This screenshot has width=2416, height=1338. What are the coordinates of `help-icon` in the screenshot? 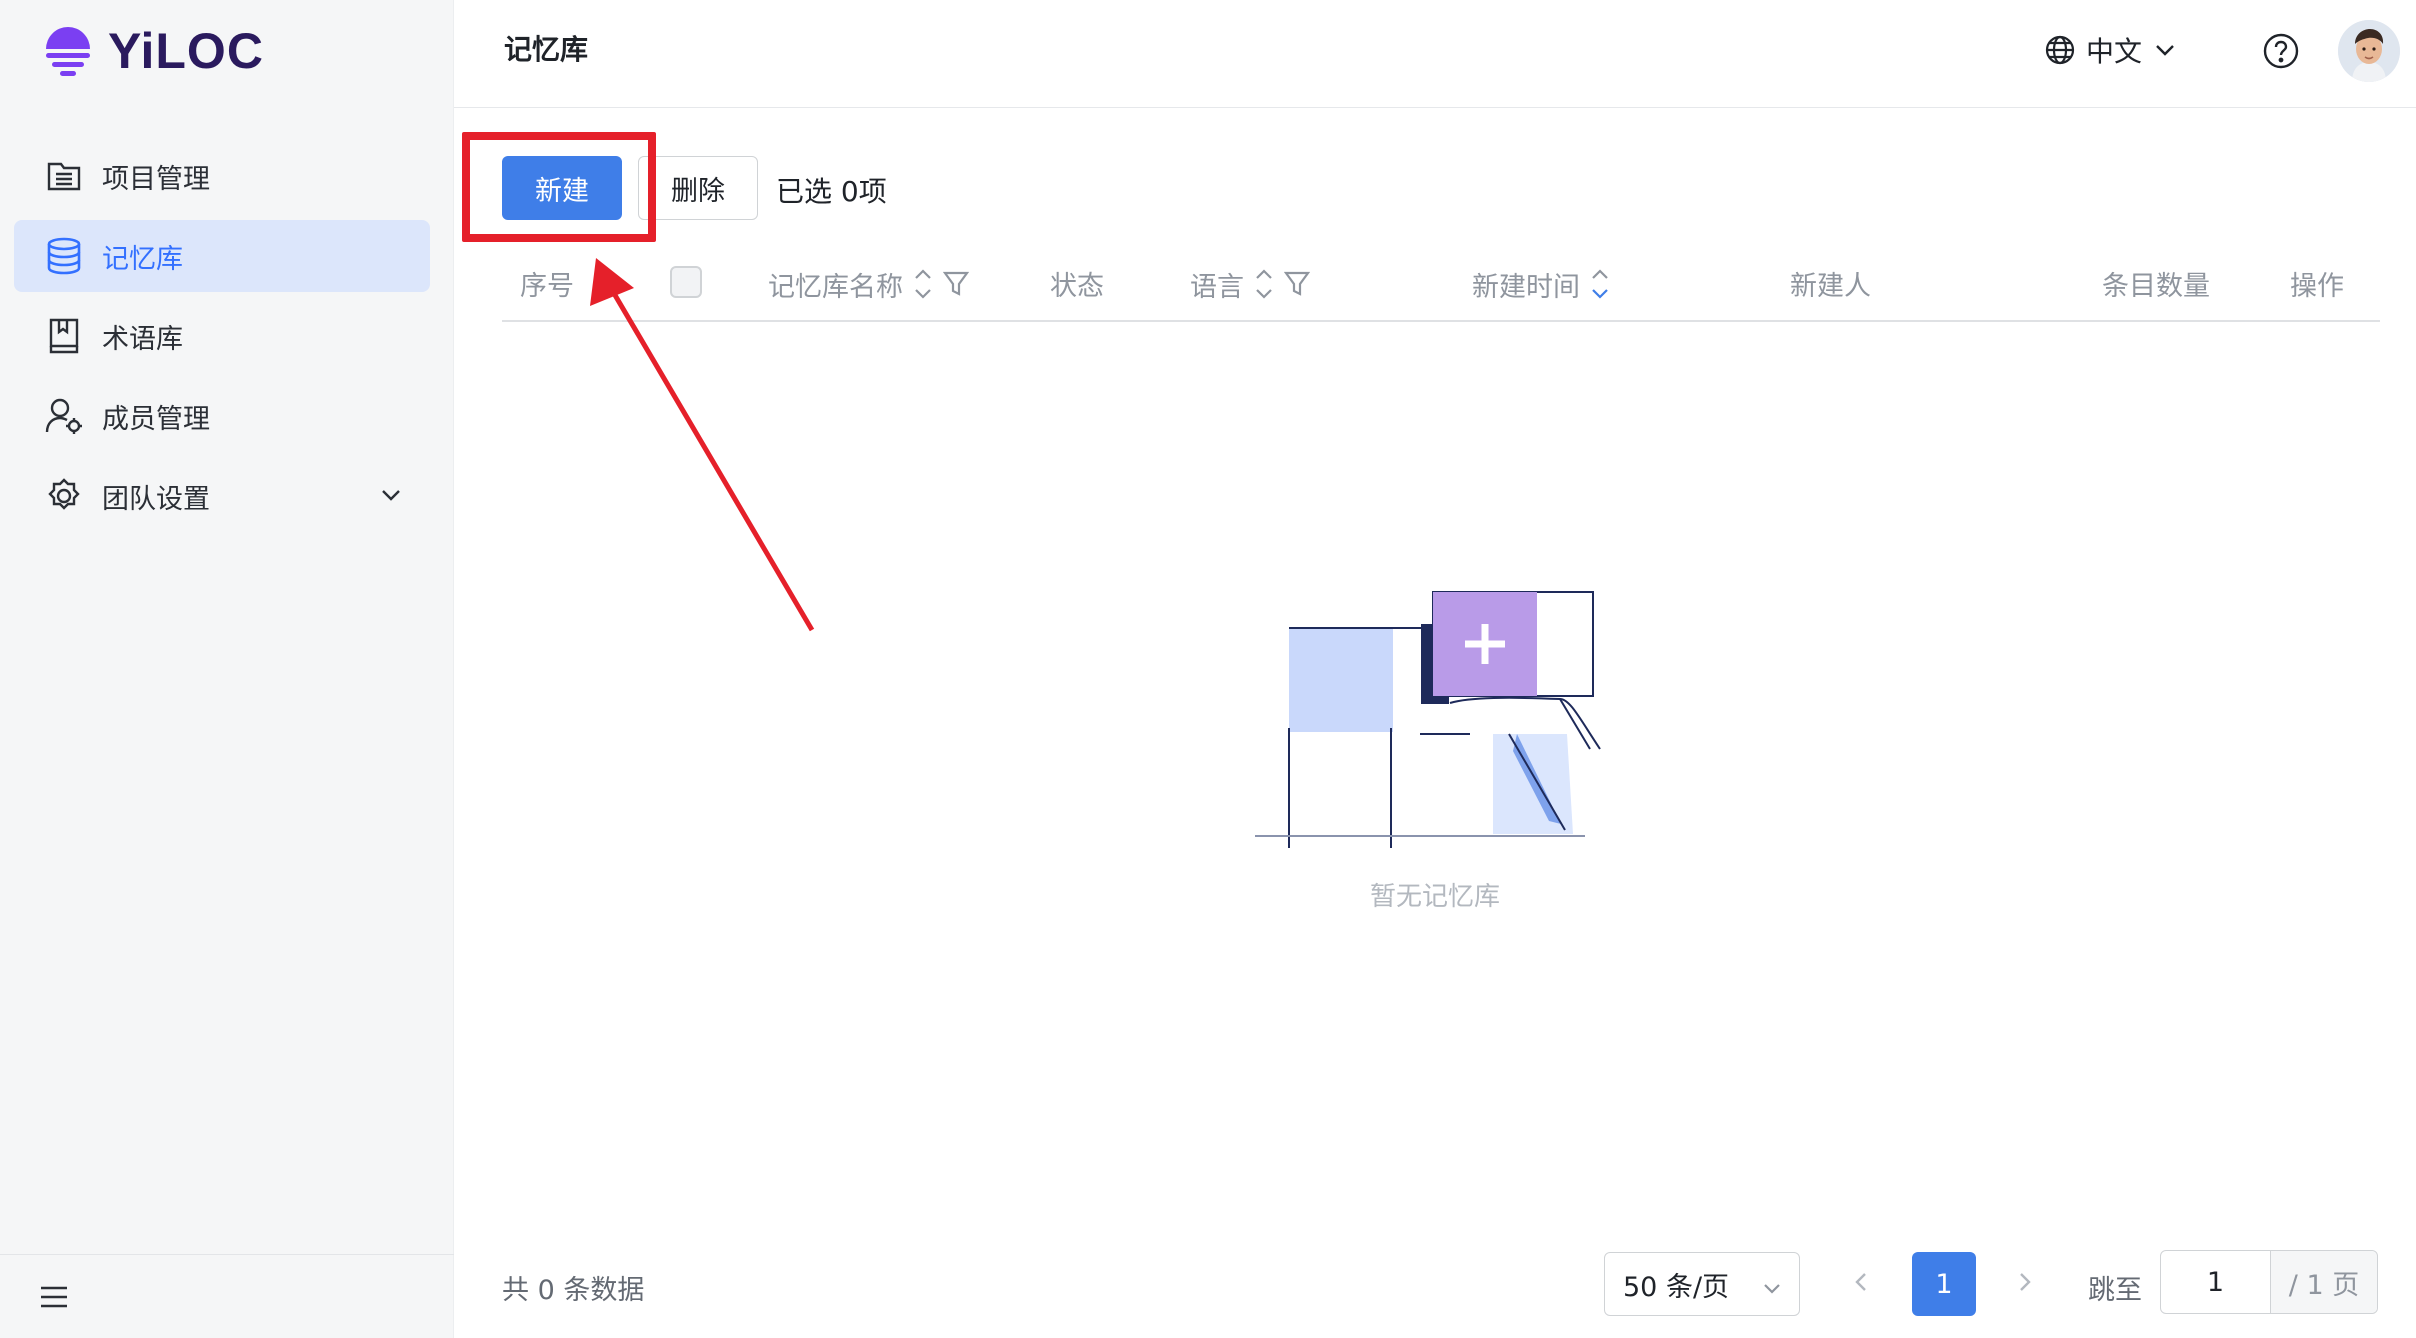 It's located at (2281, 53).